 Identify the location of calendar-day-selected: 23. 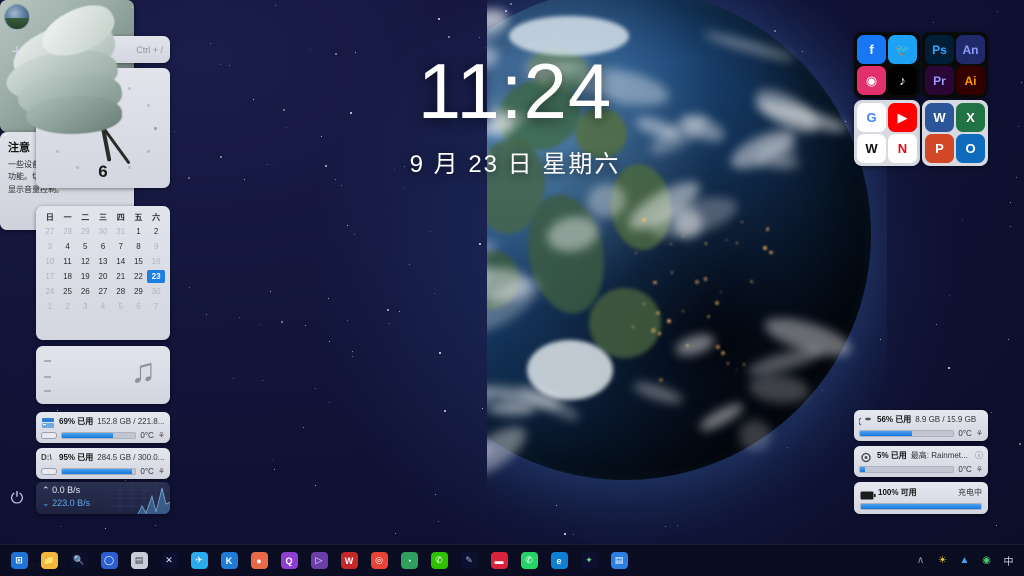
(156, 276).